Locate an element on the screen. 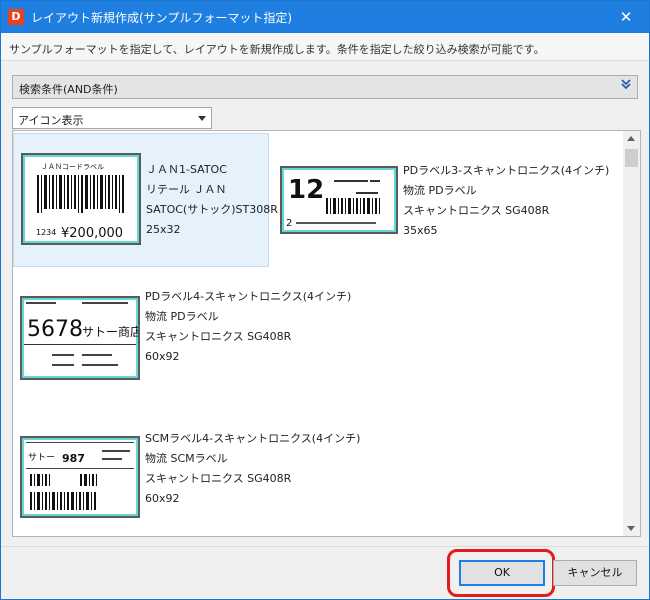 The width and height of the screenshot is (650, 600). double-chevron-down-icon is located at coordinates (626, 84).